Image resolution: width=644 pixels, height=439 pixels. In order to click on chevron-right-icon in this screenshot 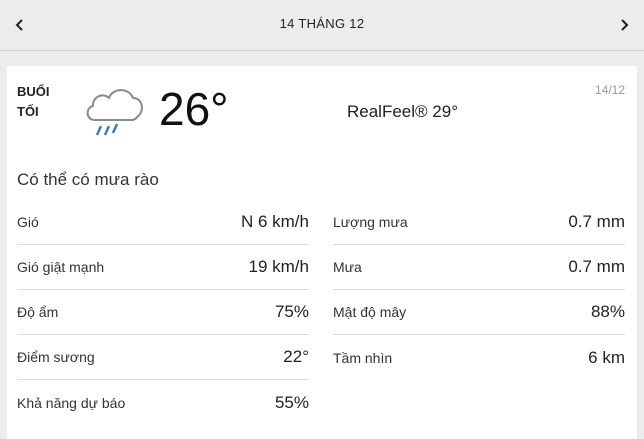, I will do `click(625, 25)`.